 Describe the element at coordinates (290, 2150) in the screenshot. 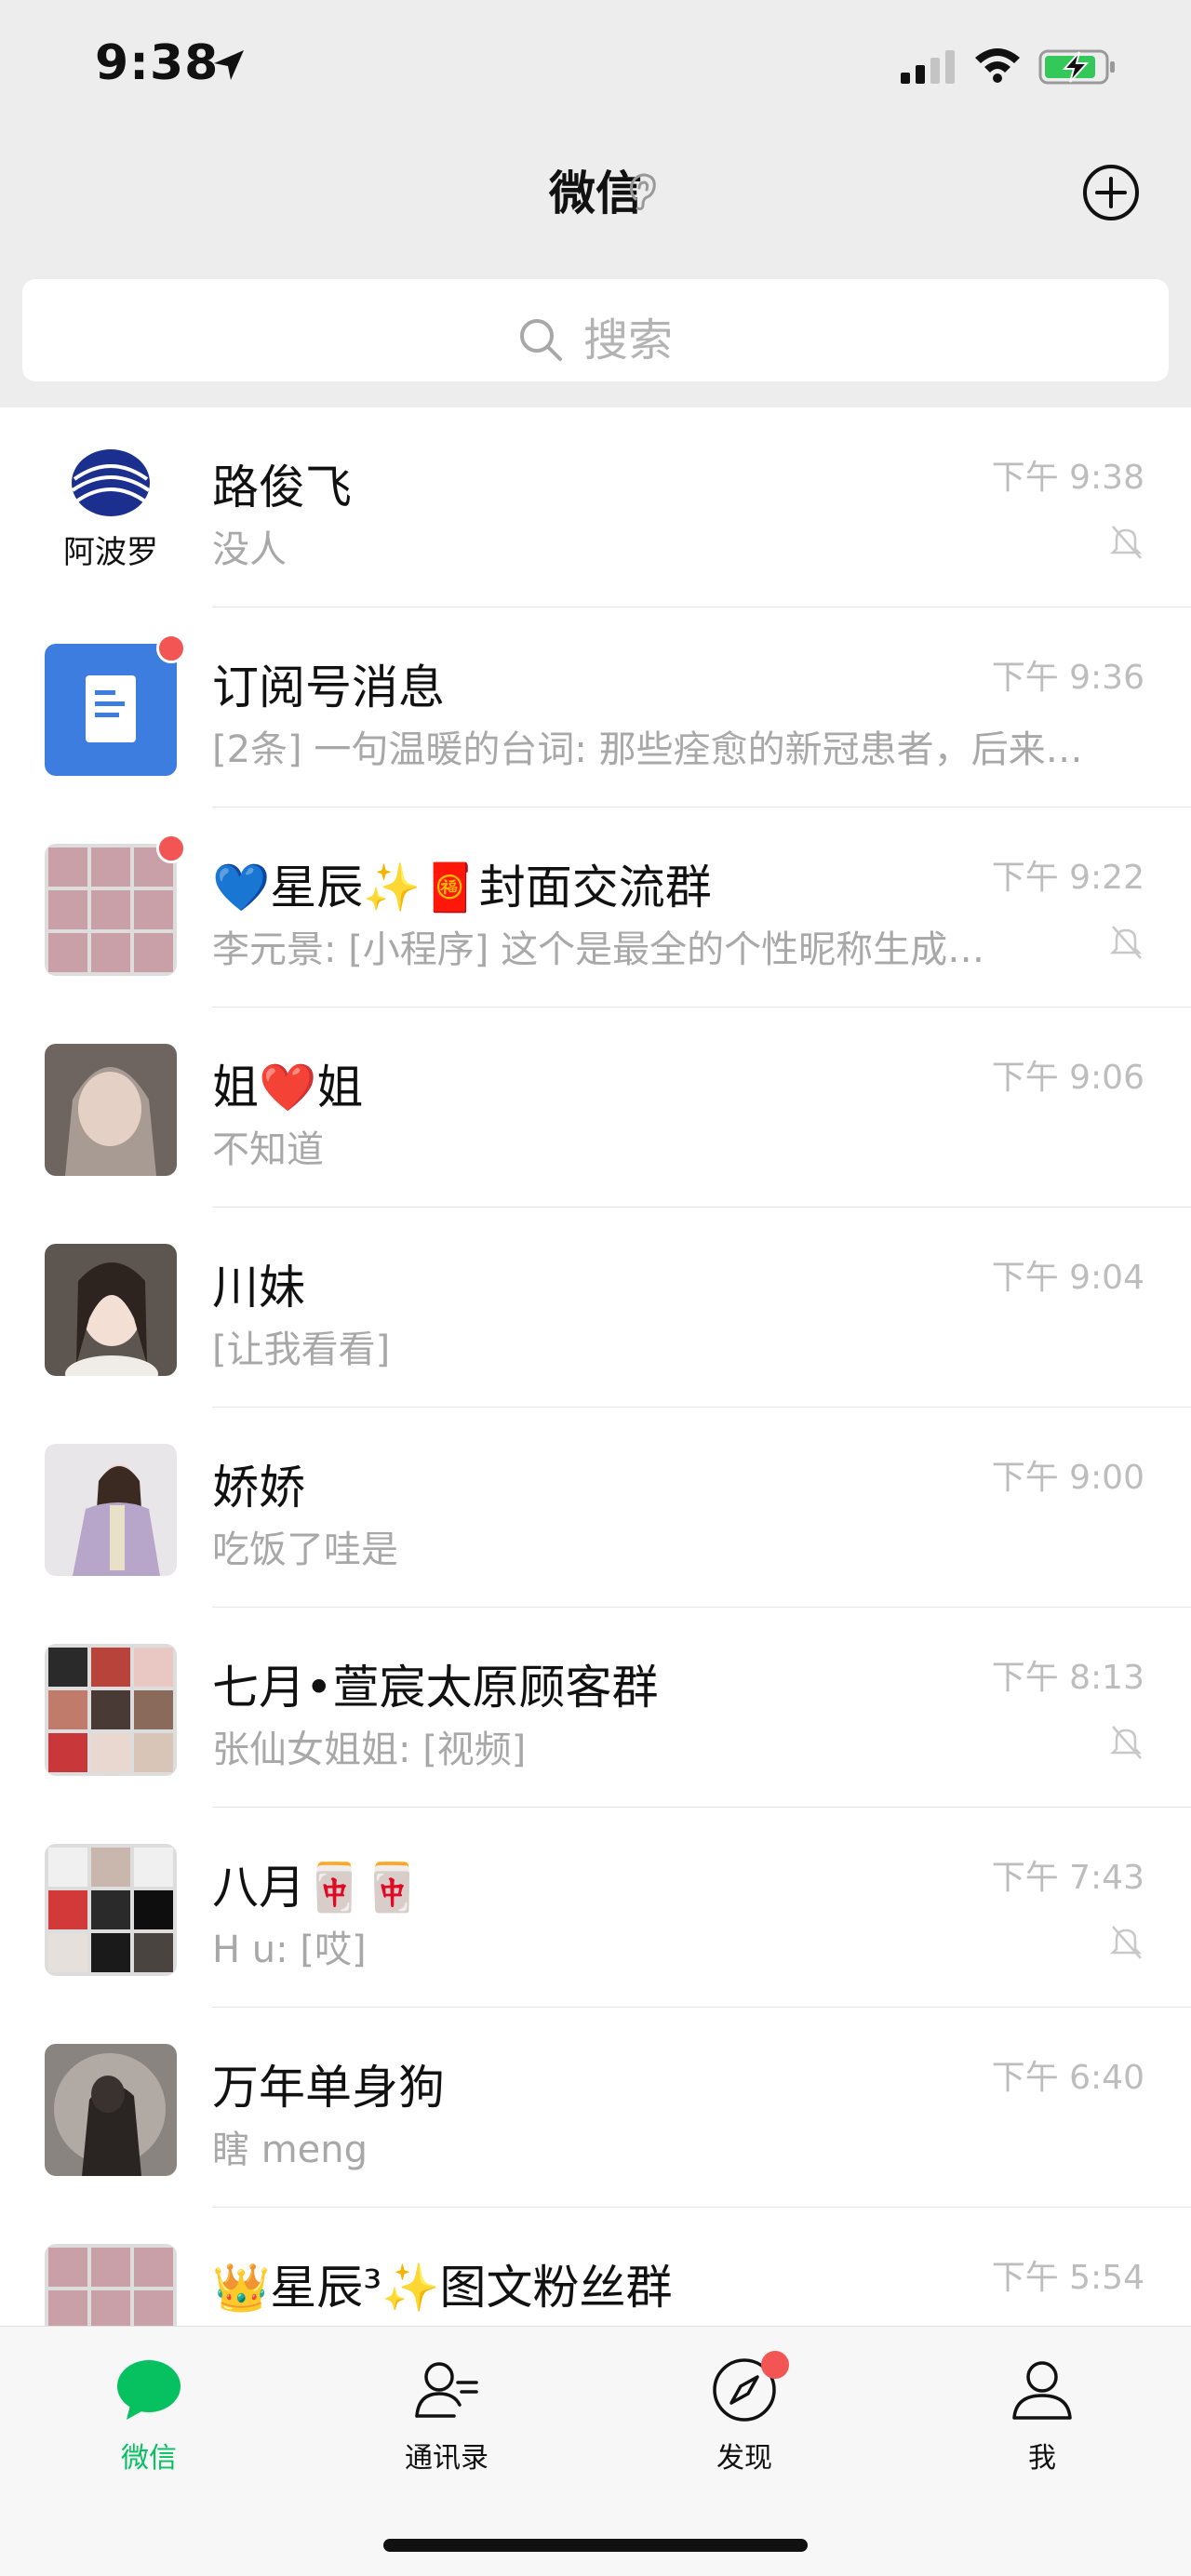

I see `chat-preview: 瞎 meng` at that location.